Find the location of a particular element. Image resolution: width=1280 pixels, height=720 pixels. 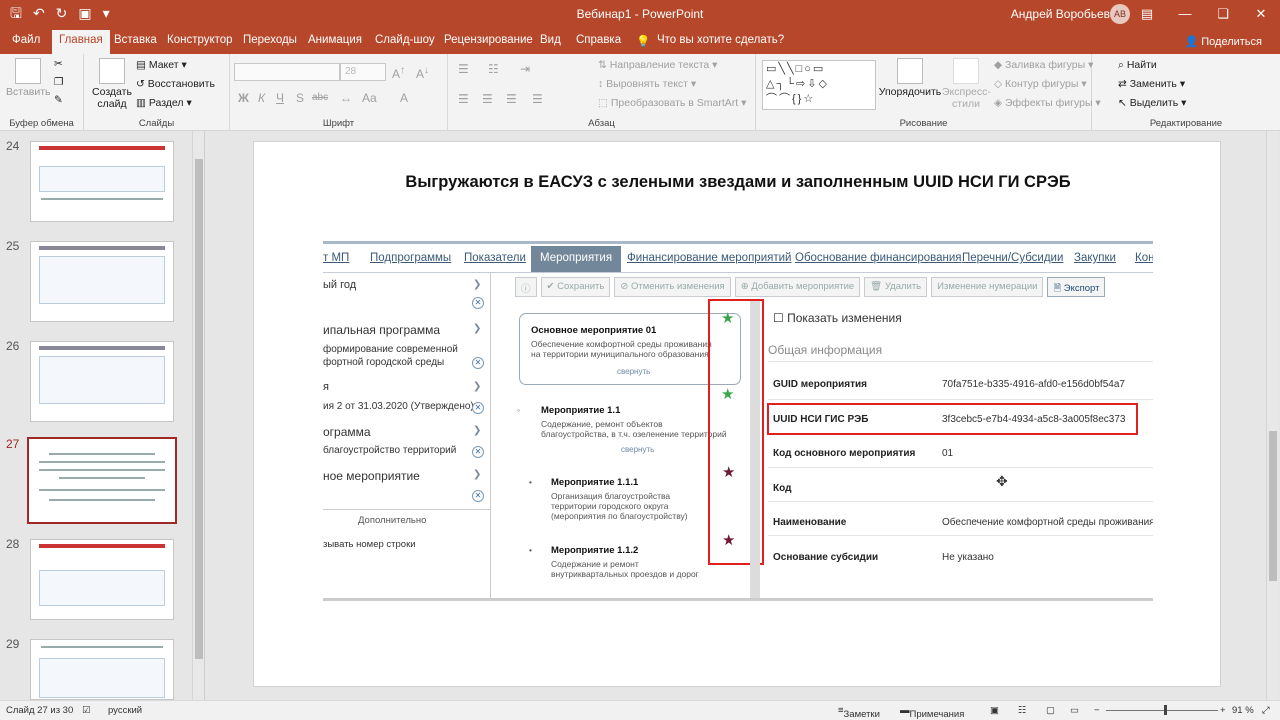

tell-me-box: Что вы хотите сделать? is located at coordinates (720, 40).